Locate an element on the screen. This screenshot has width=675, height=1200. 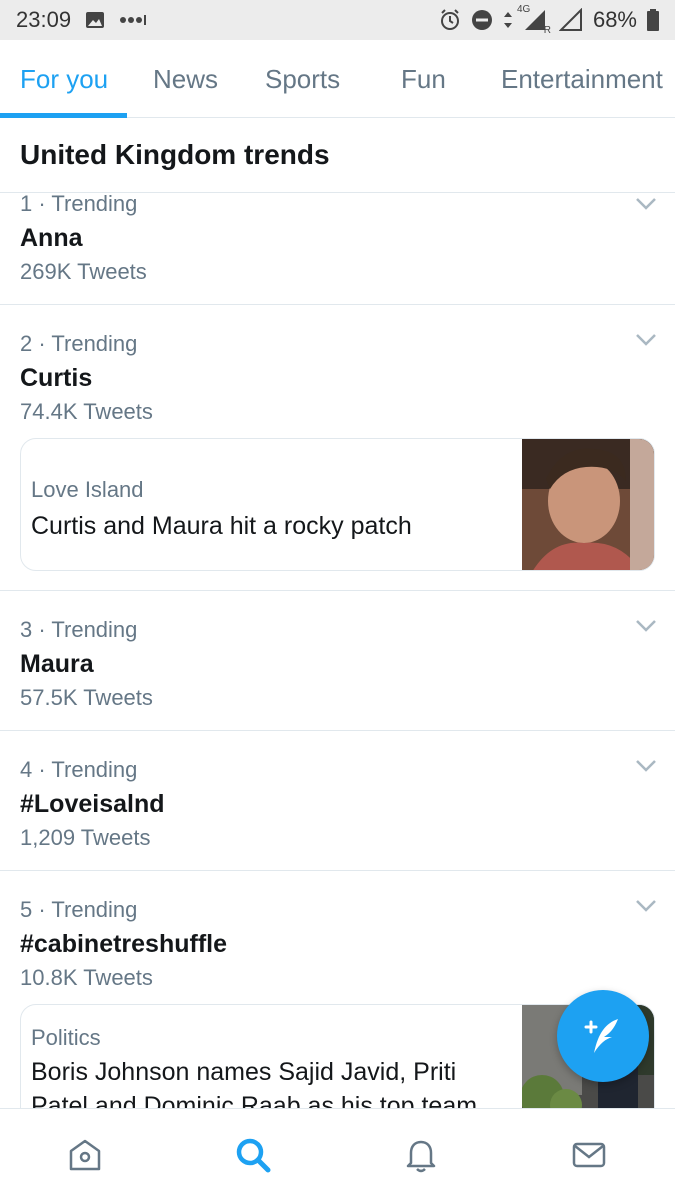
tab-for-you: For you is located at coordinates (64, 79).